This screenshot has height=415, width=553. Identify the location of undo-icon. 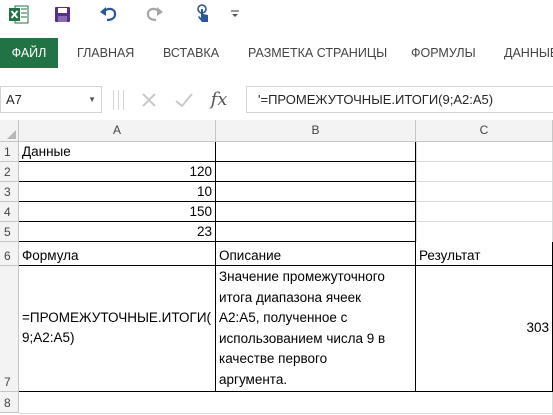
(109, 14).